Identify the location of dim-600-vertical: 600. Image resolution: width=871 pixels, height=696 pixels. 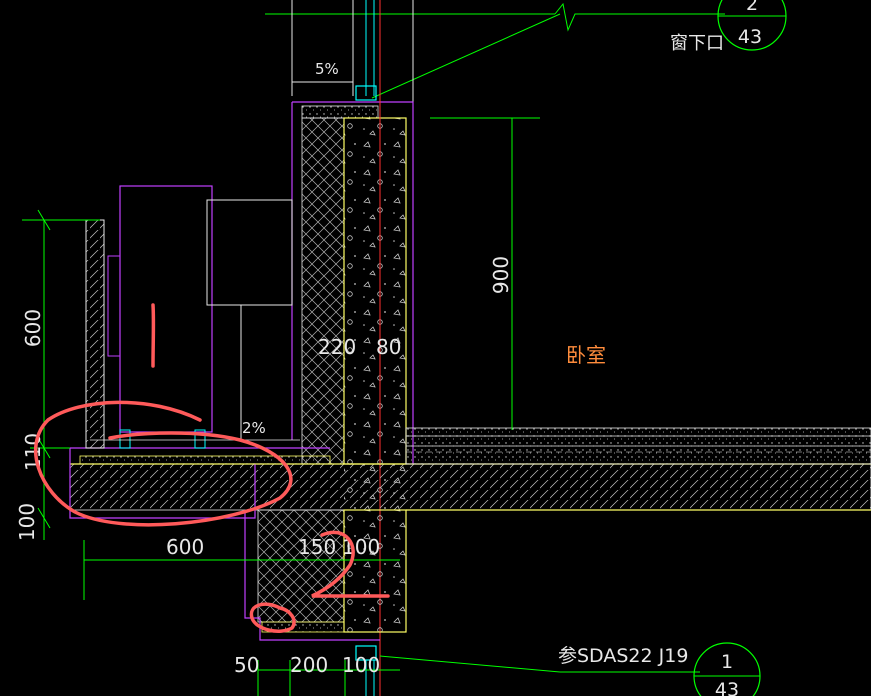
(33, 328).